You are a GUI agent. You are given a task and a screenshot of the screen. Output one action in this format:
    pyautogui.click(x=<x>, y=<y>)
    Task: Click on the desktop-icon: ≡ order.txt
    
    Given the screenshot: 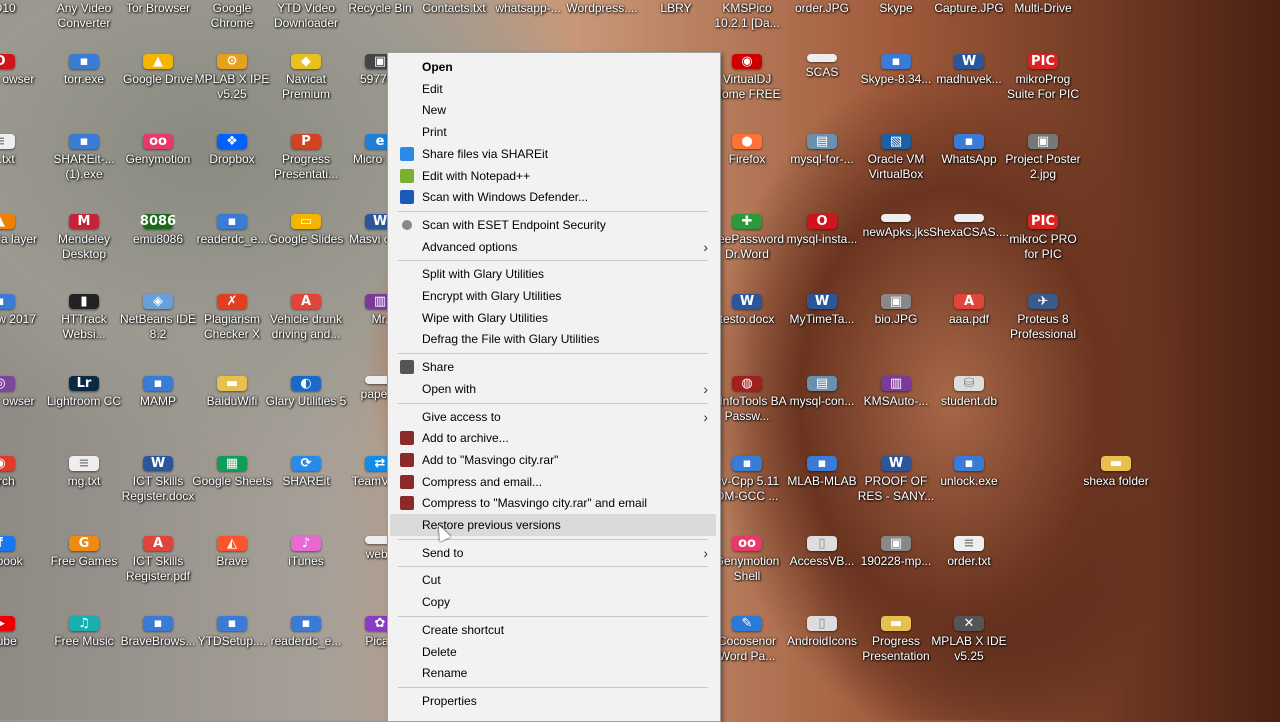 What is the action you would take?
    pyautogui.click(x=969, y=526)
    